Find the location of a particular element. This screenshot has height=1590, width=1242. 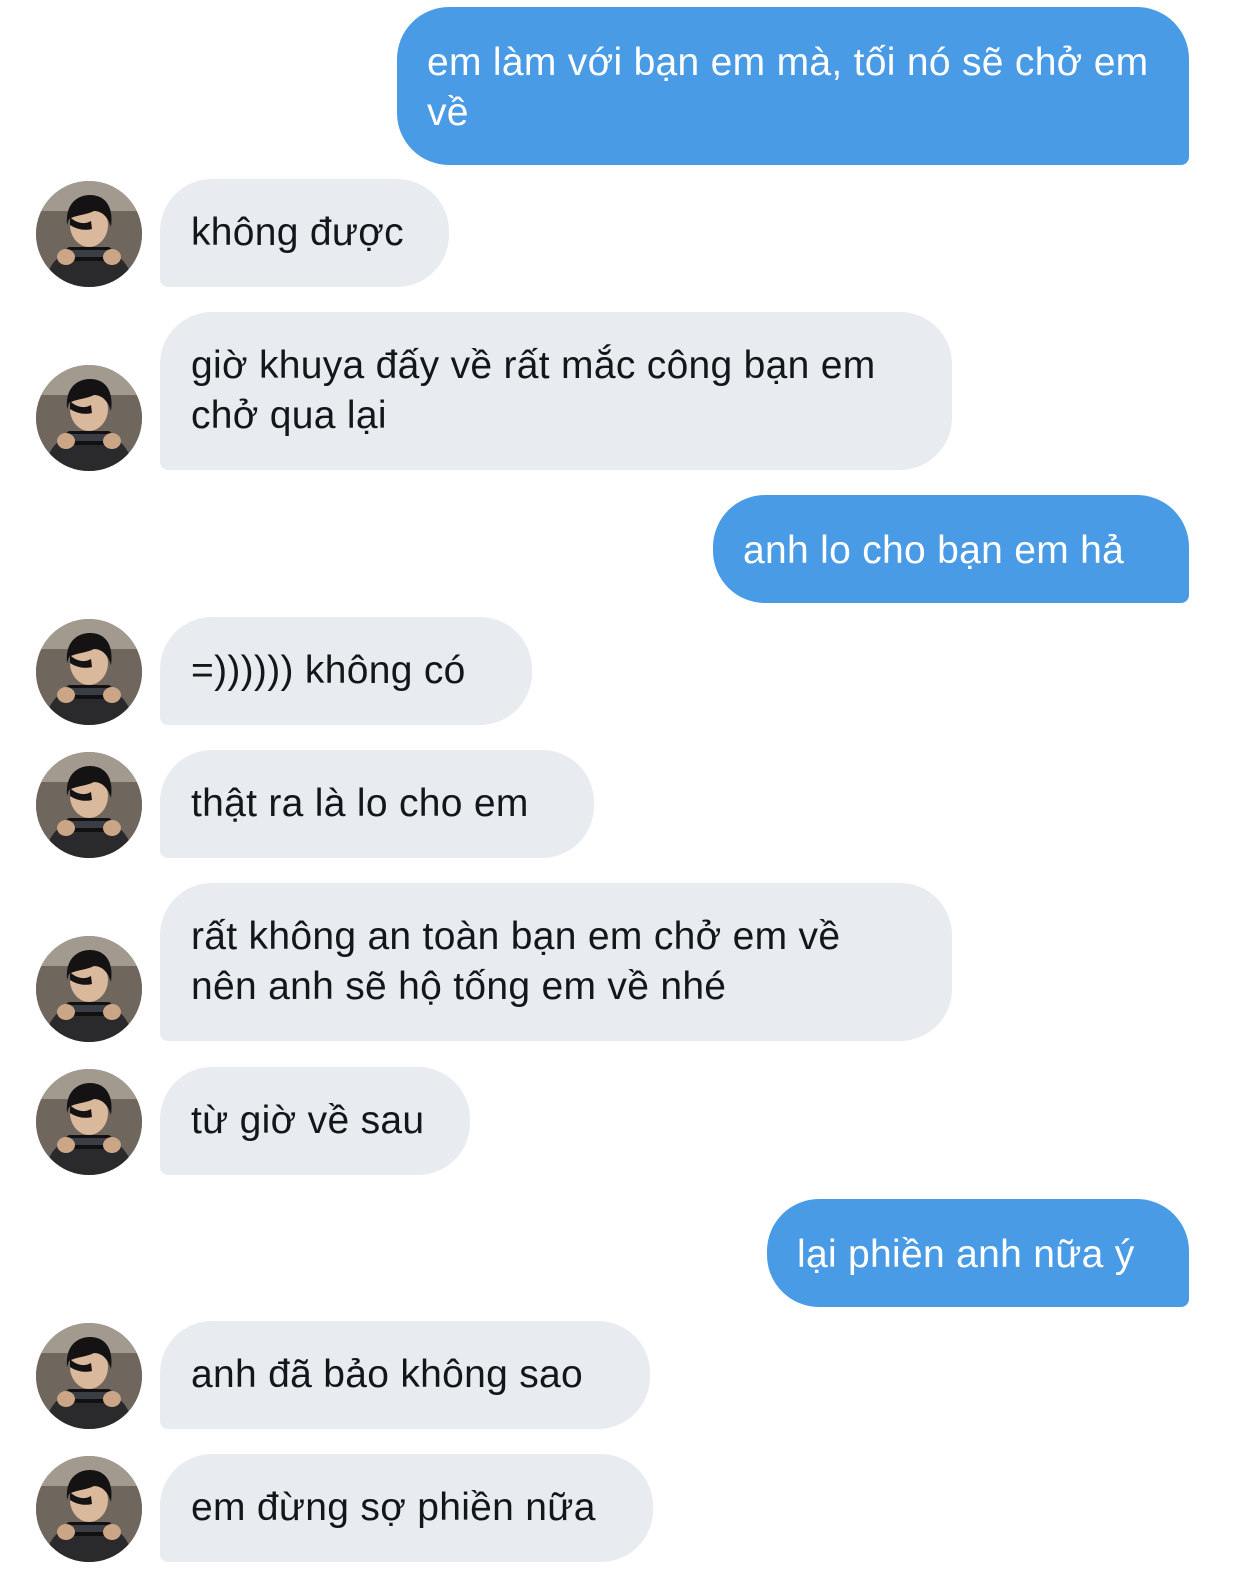

received-message-bubble: anh đã bảo không sao is located at coordinates (405, 1375).